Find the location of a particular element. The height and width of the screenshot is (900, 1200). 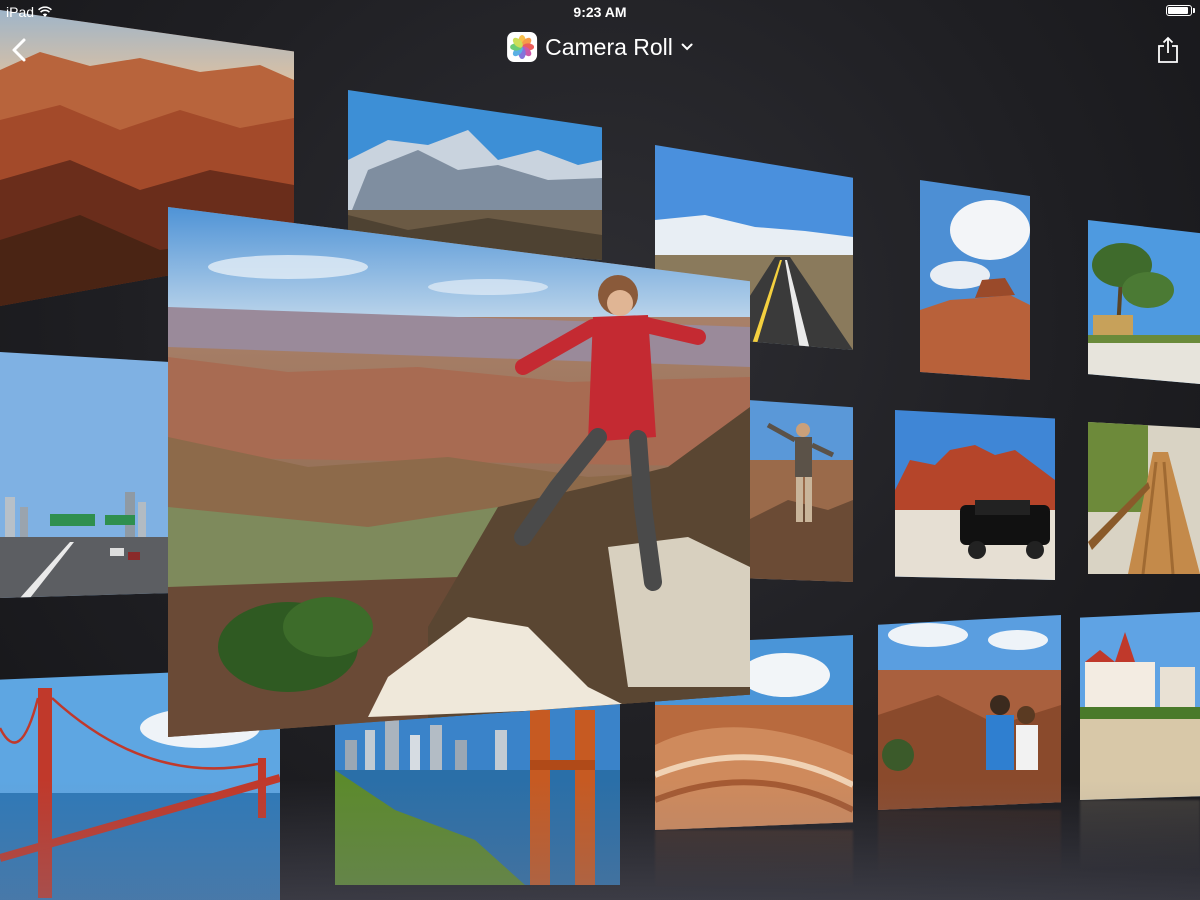

photo-hiker-on-cliff is located at coordinates (800, 491).